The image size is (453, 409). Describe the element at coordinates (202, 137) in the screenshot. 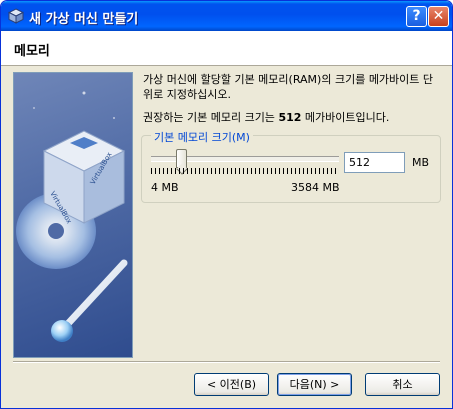

I see `memory-group-label: 기본 메모리 크기(M)` at that location.